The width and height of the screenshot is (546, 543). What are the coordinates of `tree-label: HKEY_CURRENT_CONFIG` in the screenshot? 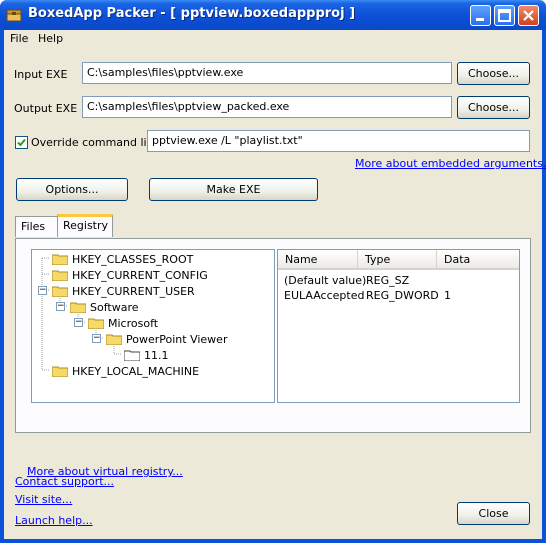 It's located at (140, 275).